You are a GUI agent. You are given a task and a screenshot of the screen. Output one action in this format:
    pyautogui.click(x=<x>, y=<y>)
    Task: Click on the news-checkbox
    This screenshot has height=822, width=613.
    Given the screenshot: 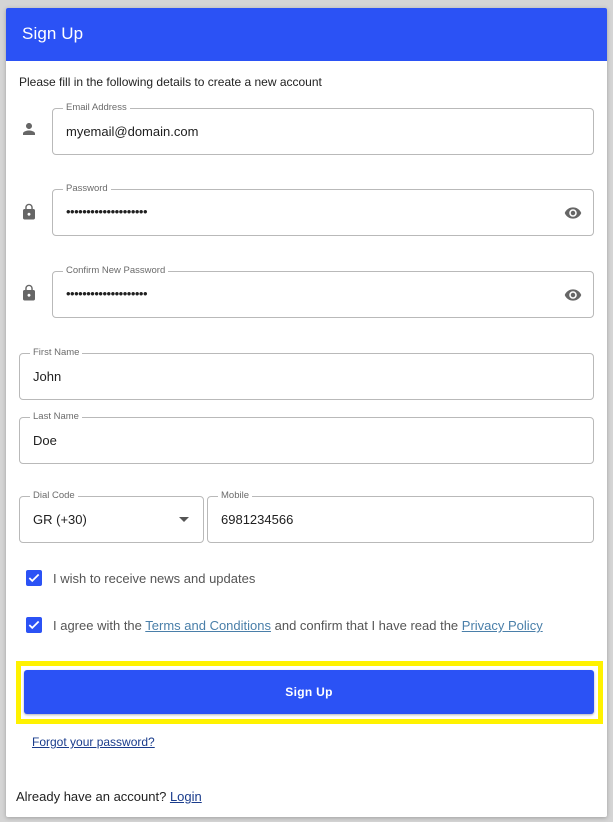 What is the action you would take?
    pyautogui.click(x=34, y=578)
    